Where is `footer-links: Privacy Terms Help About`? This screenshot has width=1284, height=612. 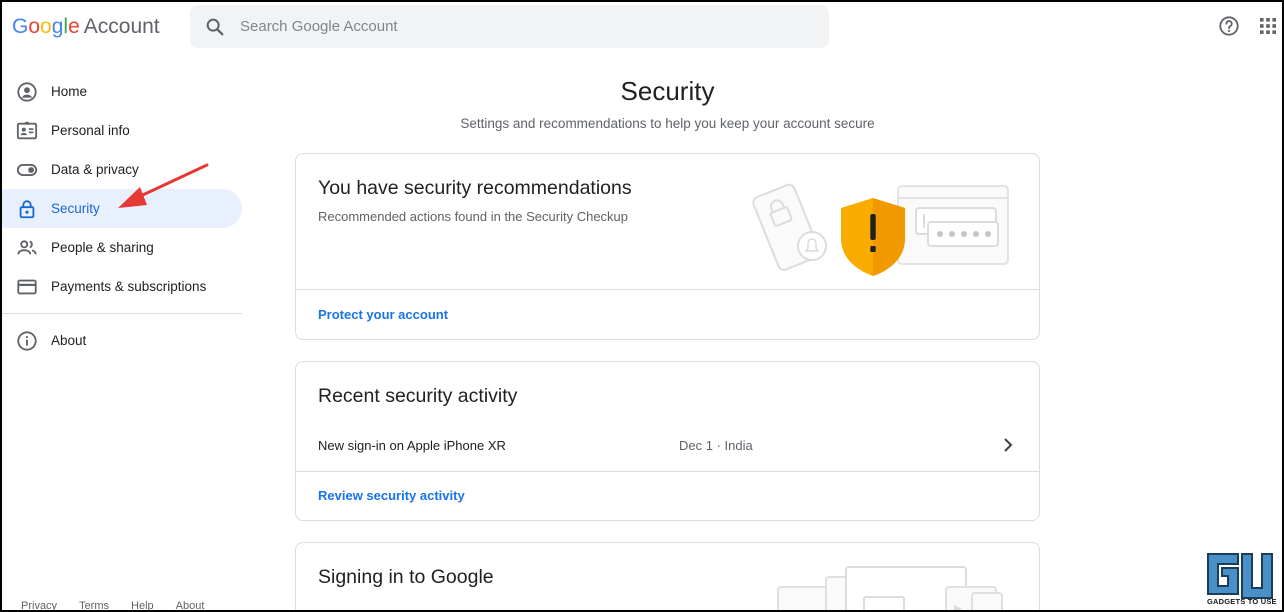
footer-links: Privacy Terms Help About is located at coordinates (112, 606).